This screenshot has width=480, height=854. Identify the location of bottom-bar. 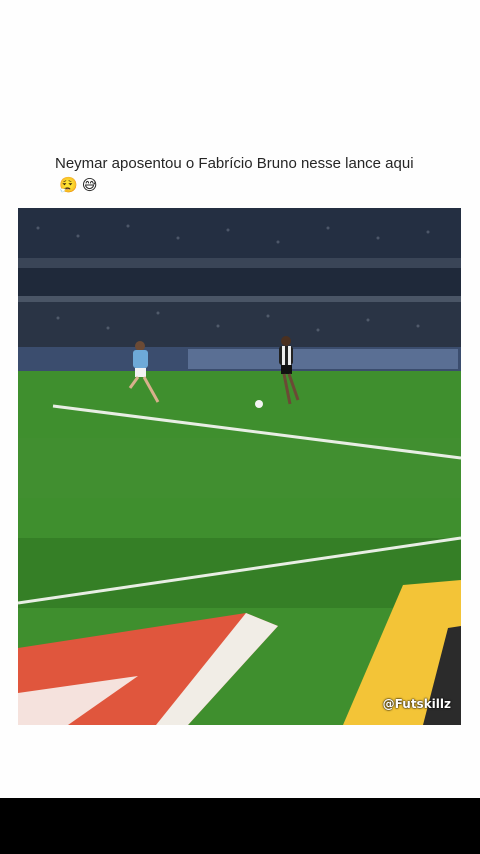
(240, 826).